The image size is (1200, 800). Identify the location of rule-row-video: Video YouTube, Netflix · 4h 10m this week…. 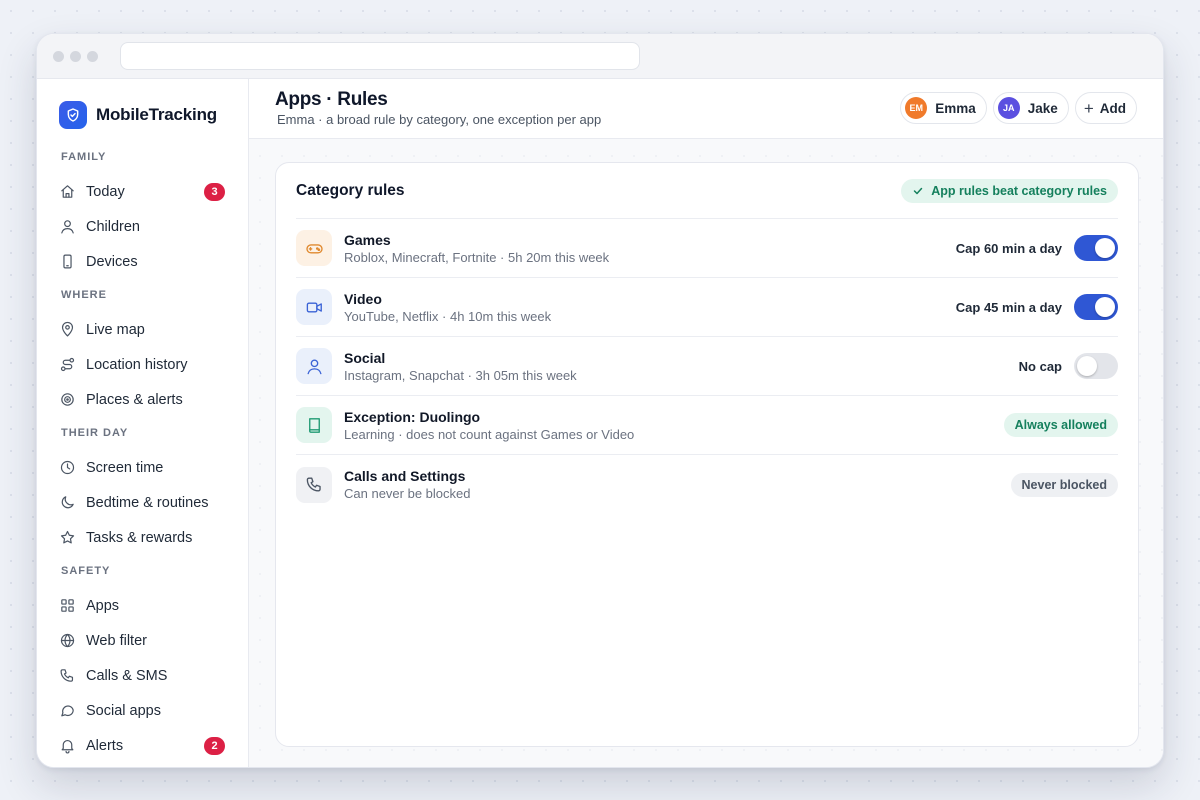
(707, 307).